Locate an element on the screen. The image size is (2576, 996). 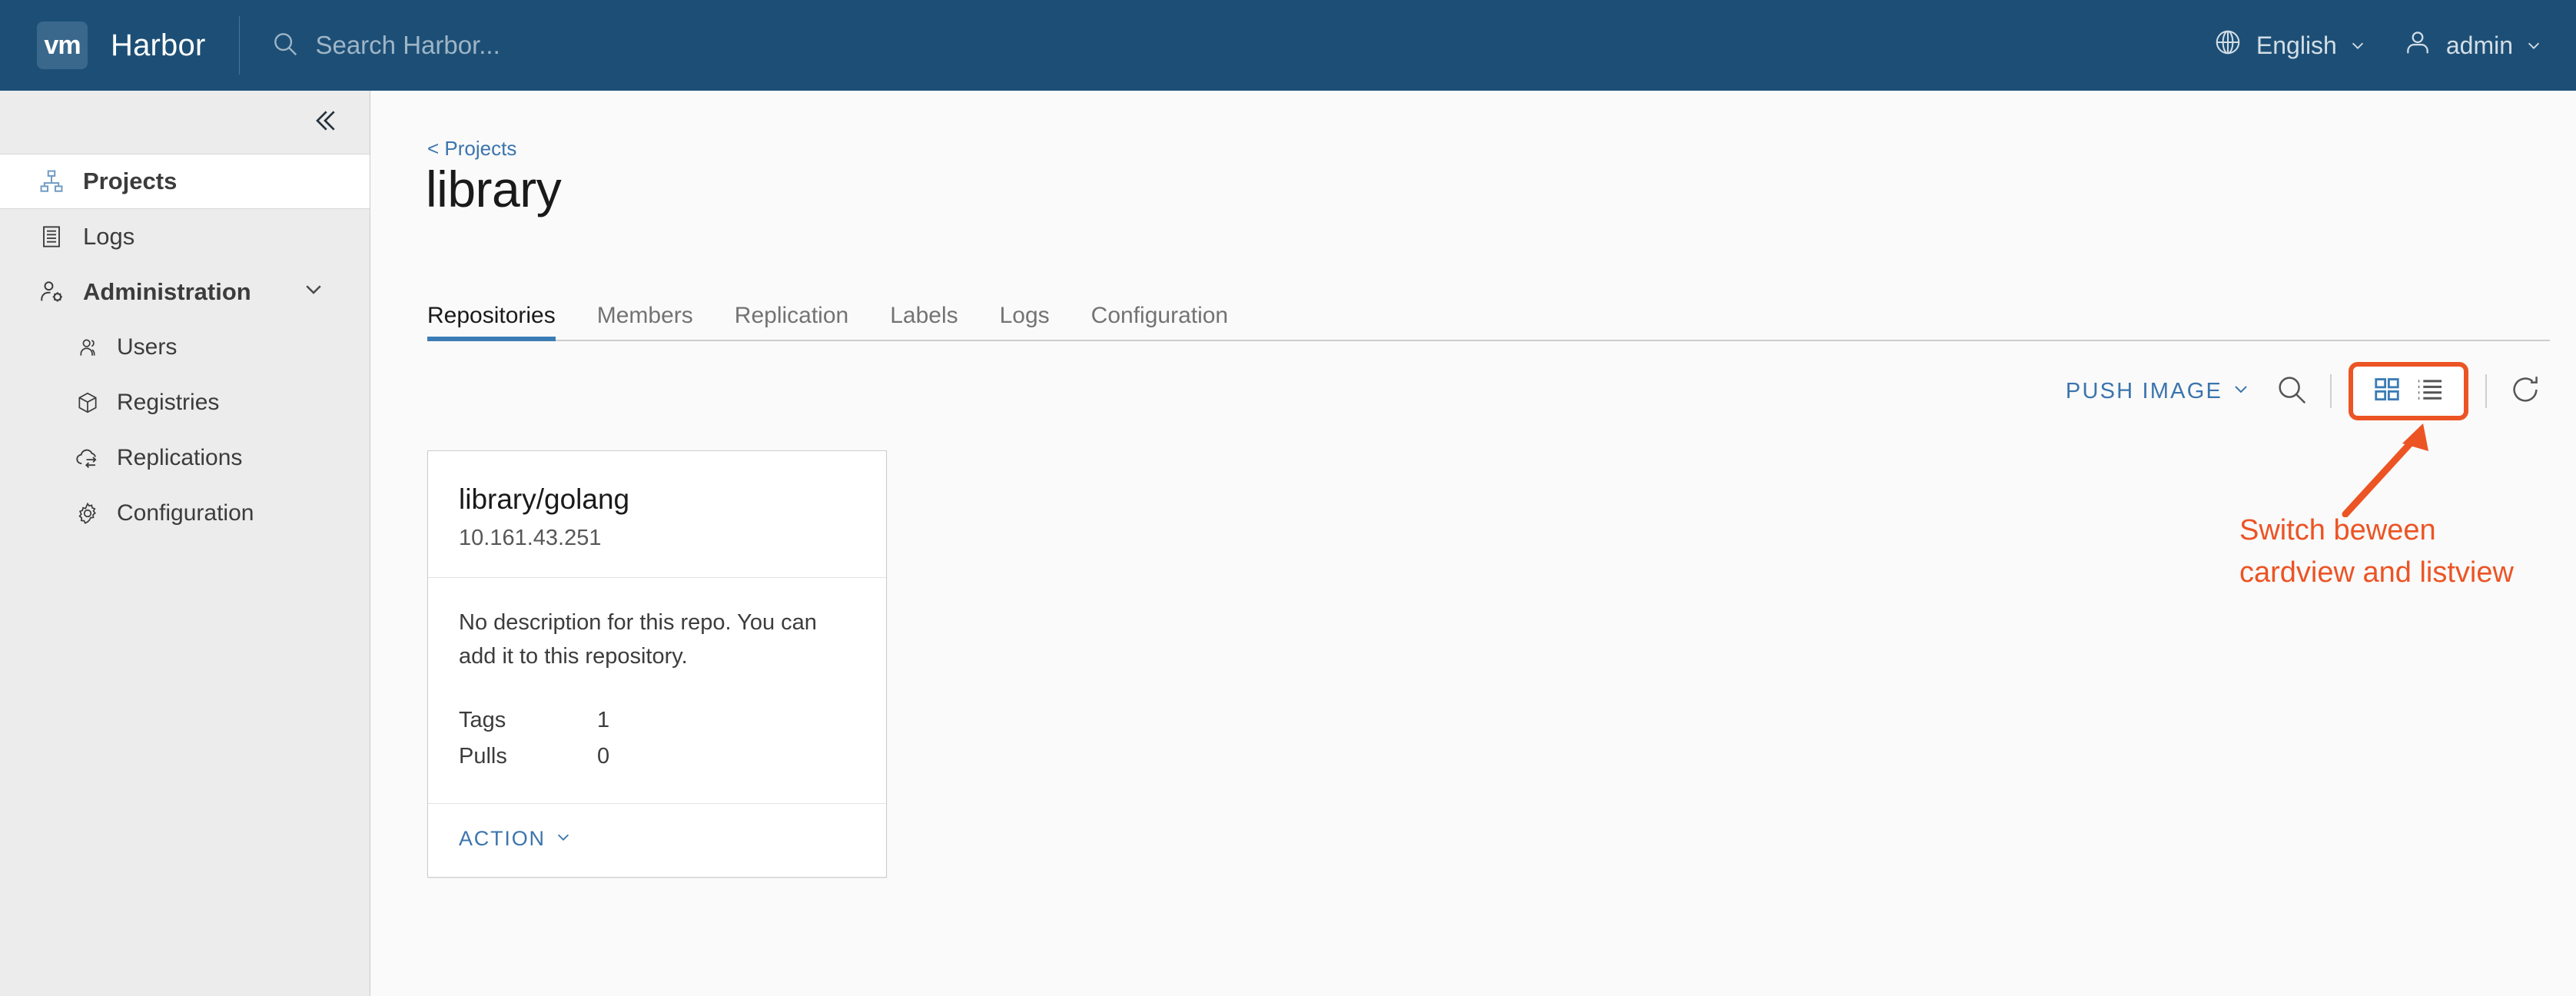
sidebar-item-logs: Logs is located at coordinates (185, 236).